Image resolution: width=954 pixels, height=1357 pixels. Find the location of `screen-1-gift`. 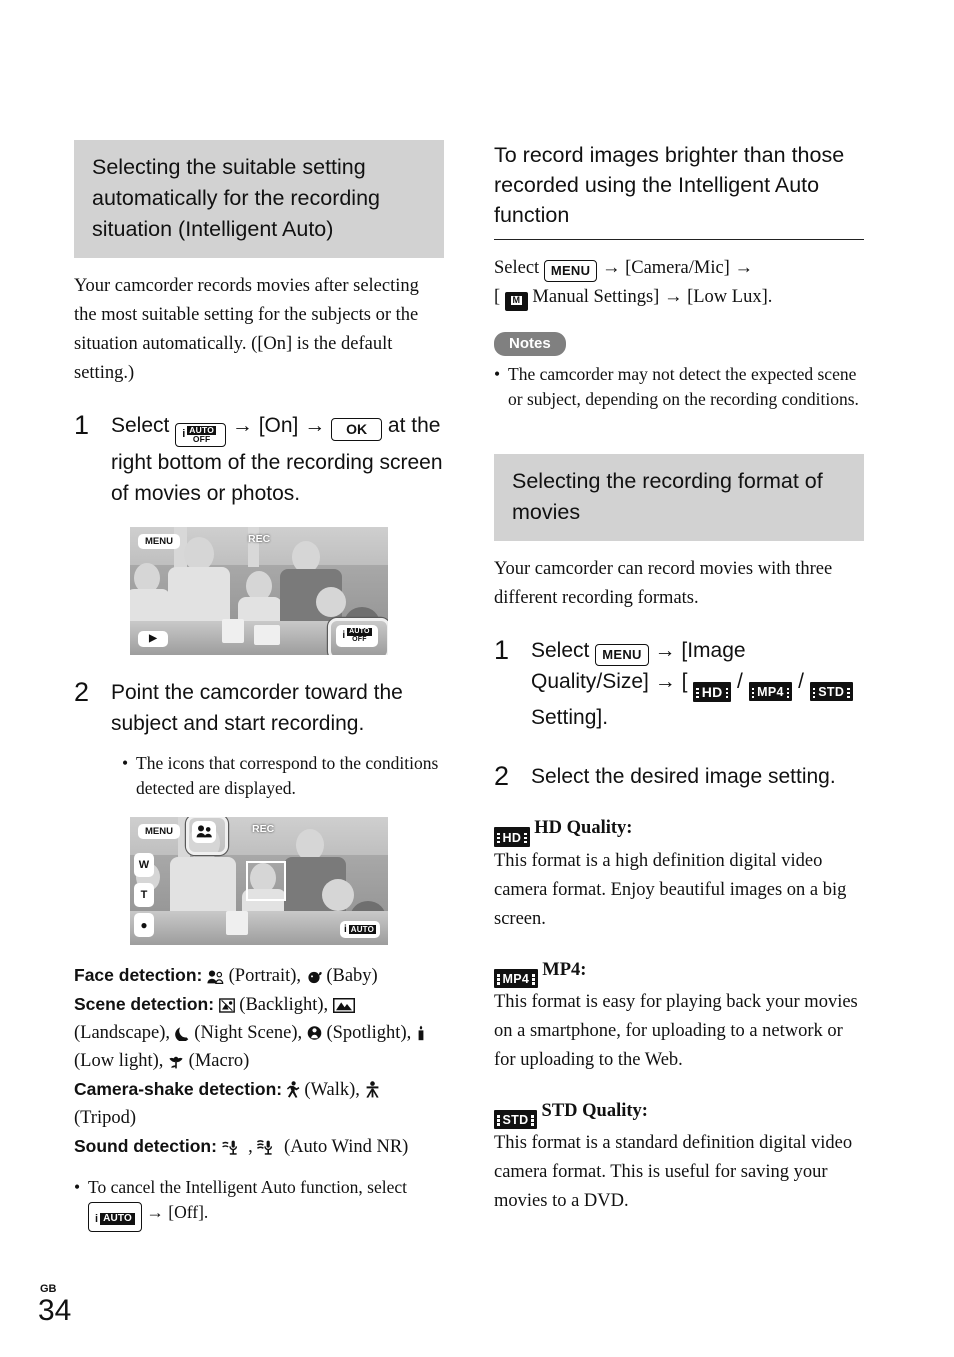

screen-1-gift is located at coordinates (267, 634).